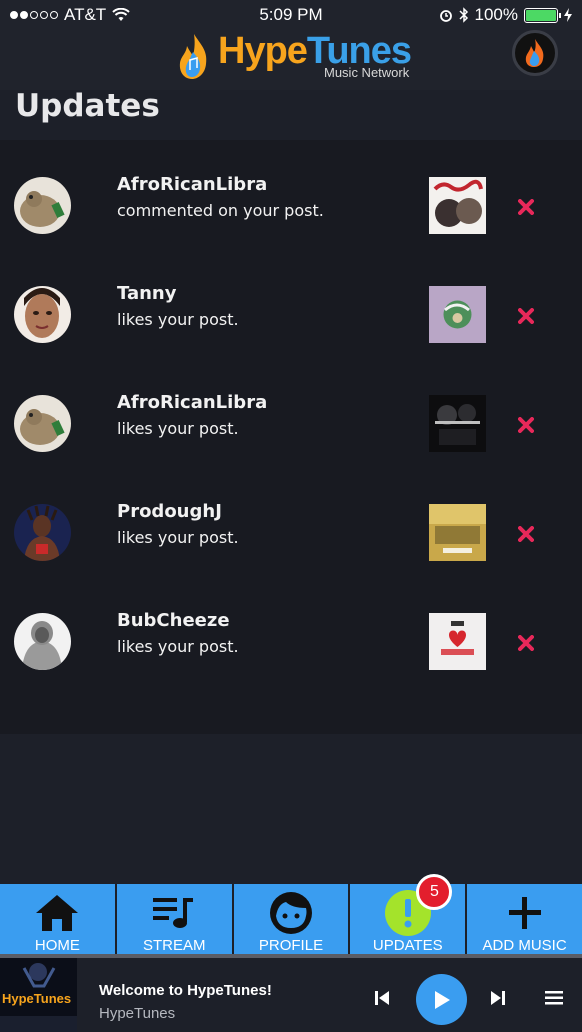 This screenshot has height=1032, width=582. I want to click on update-item: Tanny likes your post., so click(291, 303).